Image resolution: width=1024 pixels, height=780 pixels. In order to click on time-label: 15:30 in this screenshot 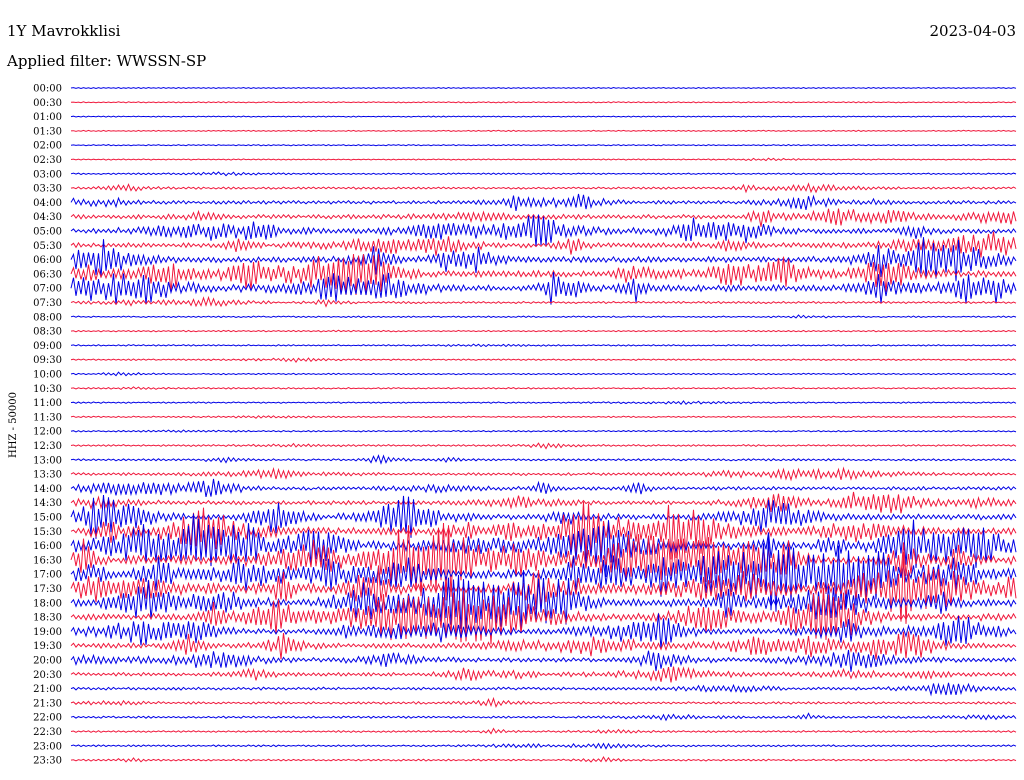, I will do `click(47, 532)`.